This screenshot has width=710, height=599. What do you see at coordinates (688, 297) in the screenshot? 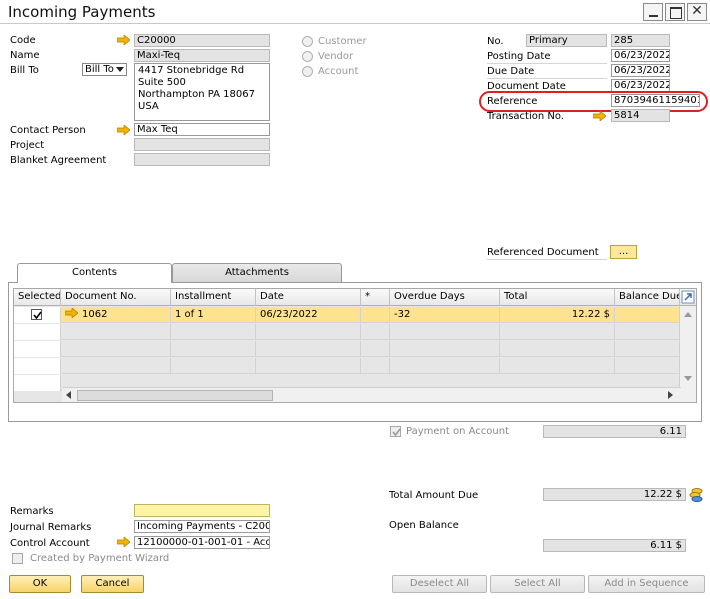
I see `expand-icon` at bounding box center [688, 297].